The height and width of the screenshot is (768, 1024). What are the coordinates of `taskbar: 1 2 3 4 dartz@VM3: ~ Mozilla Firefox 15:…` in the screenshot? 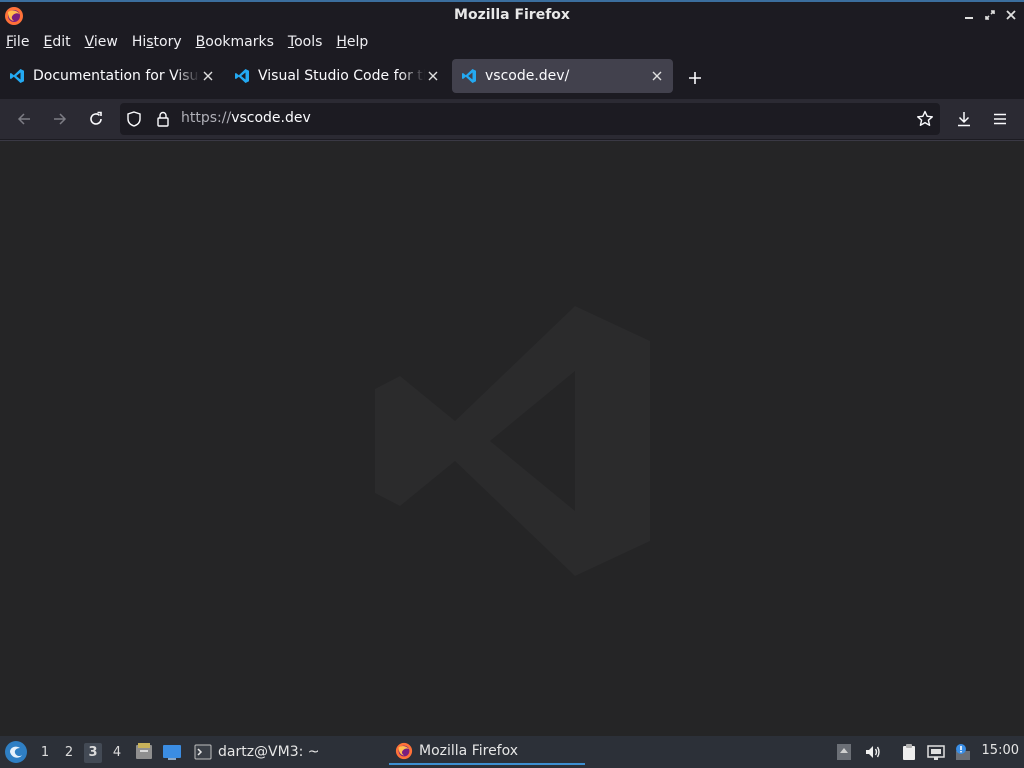 It's located at (512, 752).